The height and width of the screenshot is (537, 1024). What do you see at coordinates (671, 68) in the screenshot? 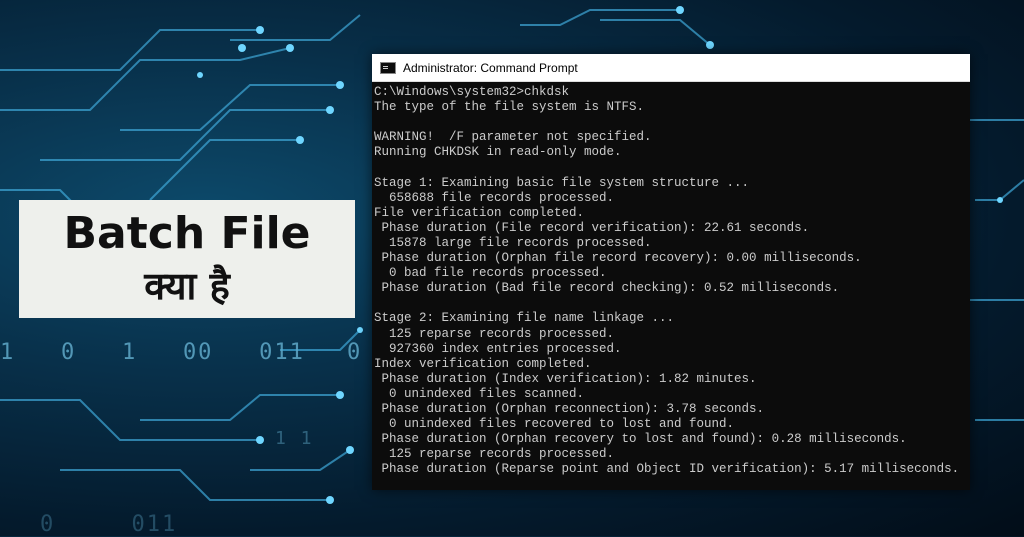
I see `window-titlebar: Administrator: Command Prompt` at bounding box center [671, 68].